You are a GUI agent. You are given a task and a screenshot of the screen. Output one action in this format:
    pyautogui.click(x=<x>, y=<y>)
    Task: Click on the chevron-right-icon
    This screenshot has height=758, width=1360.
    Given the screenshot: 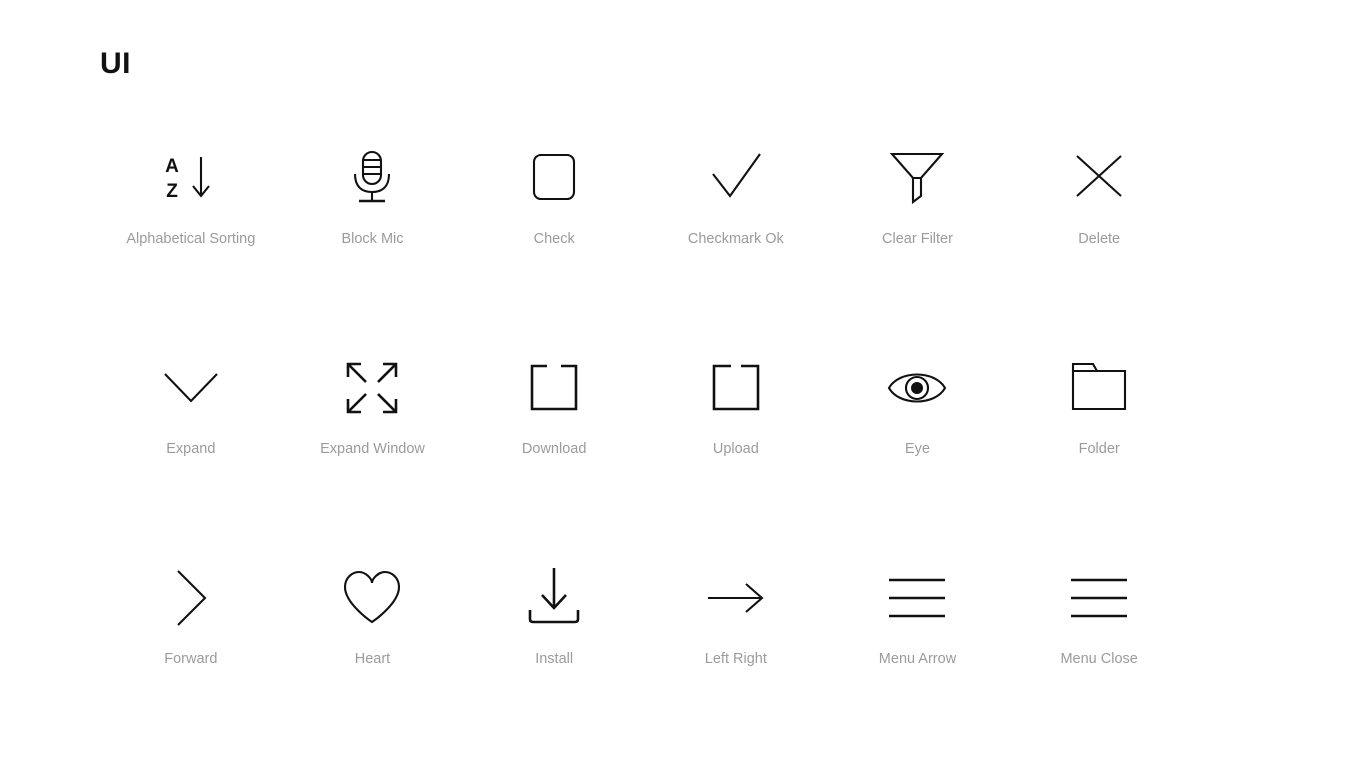 What is the action you would take?
    pyautogui.click(x=191, y=598)
    